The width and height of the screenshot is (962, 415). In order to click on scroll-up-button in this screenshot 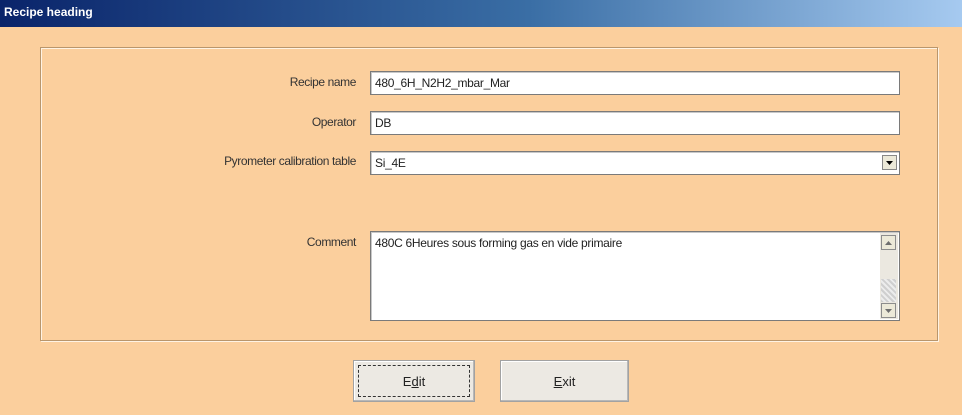, I will do `click(888, 242)`.